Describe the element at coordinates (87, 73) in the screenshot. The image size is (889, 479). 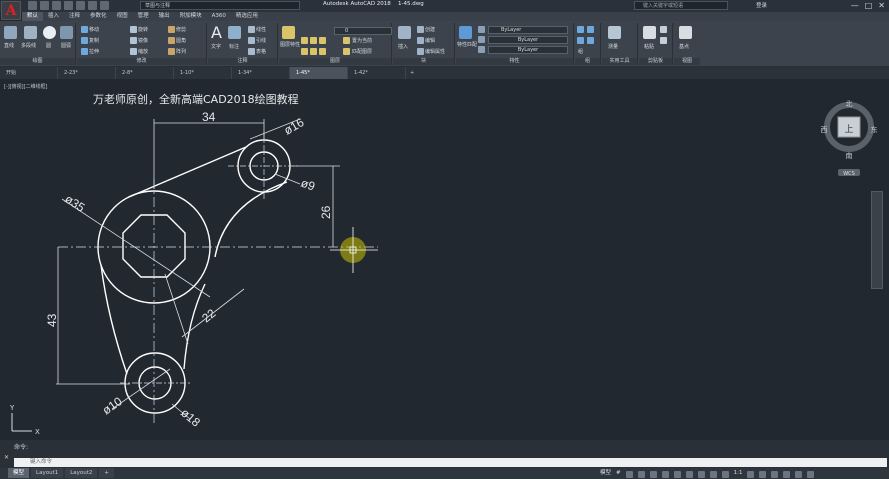
I see `file-tab: 2-23*` at that location.